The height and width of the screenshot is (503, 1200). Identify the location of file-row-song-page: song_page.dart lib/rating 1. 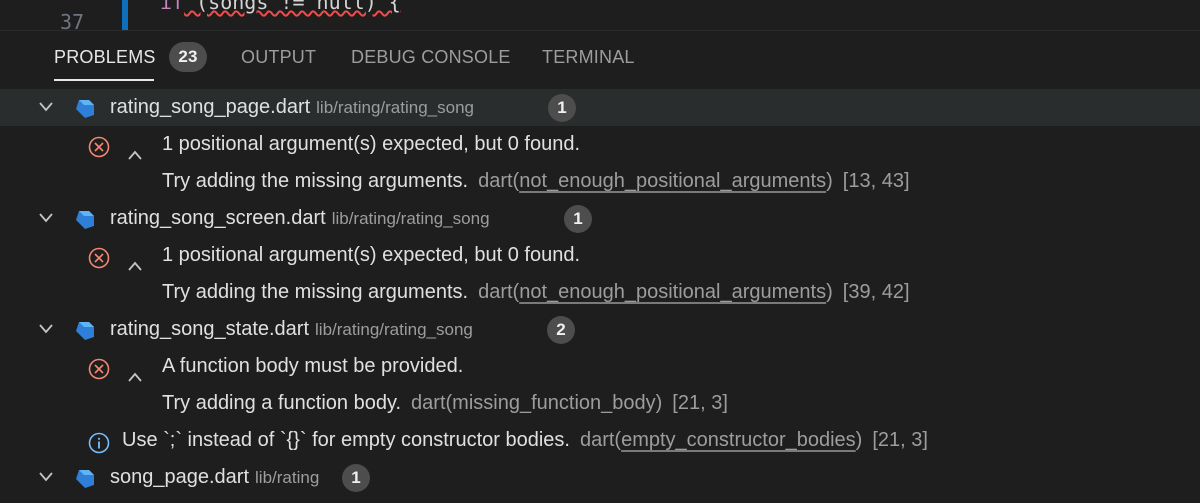
(600, 477).